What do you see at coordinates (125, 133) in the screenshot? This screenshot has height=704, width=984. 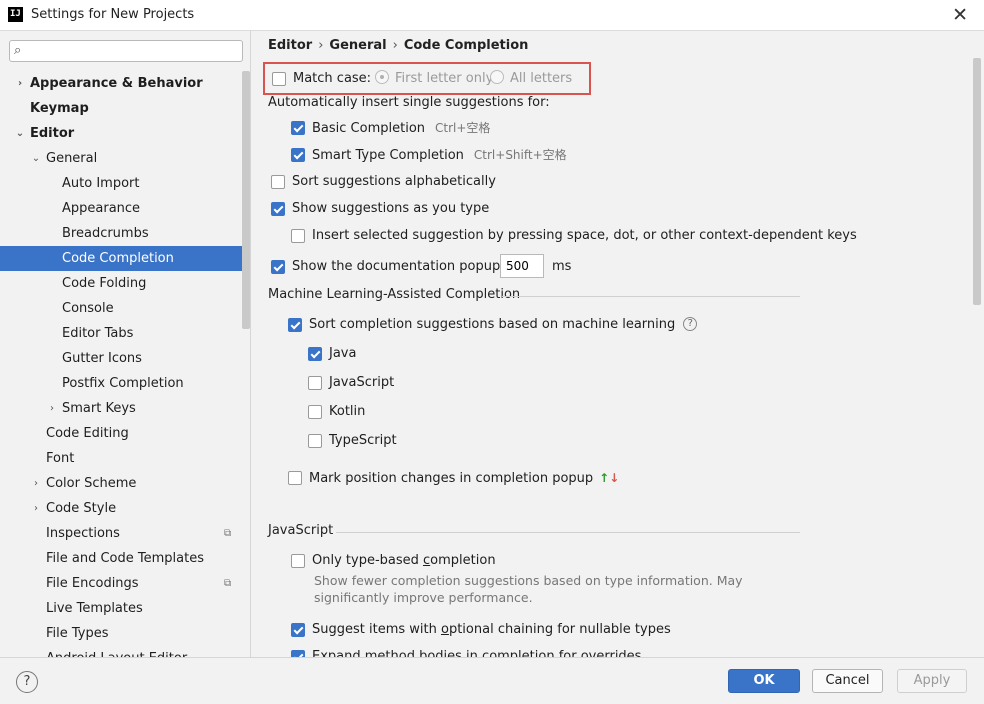 I see `sidebar-item: ⌄ Editor` at bounding box center [125, 133].